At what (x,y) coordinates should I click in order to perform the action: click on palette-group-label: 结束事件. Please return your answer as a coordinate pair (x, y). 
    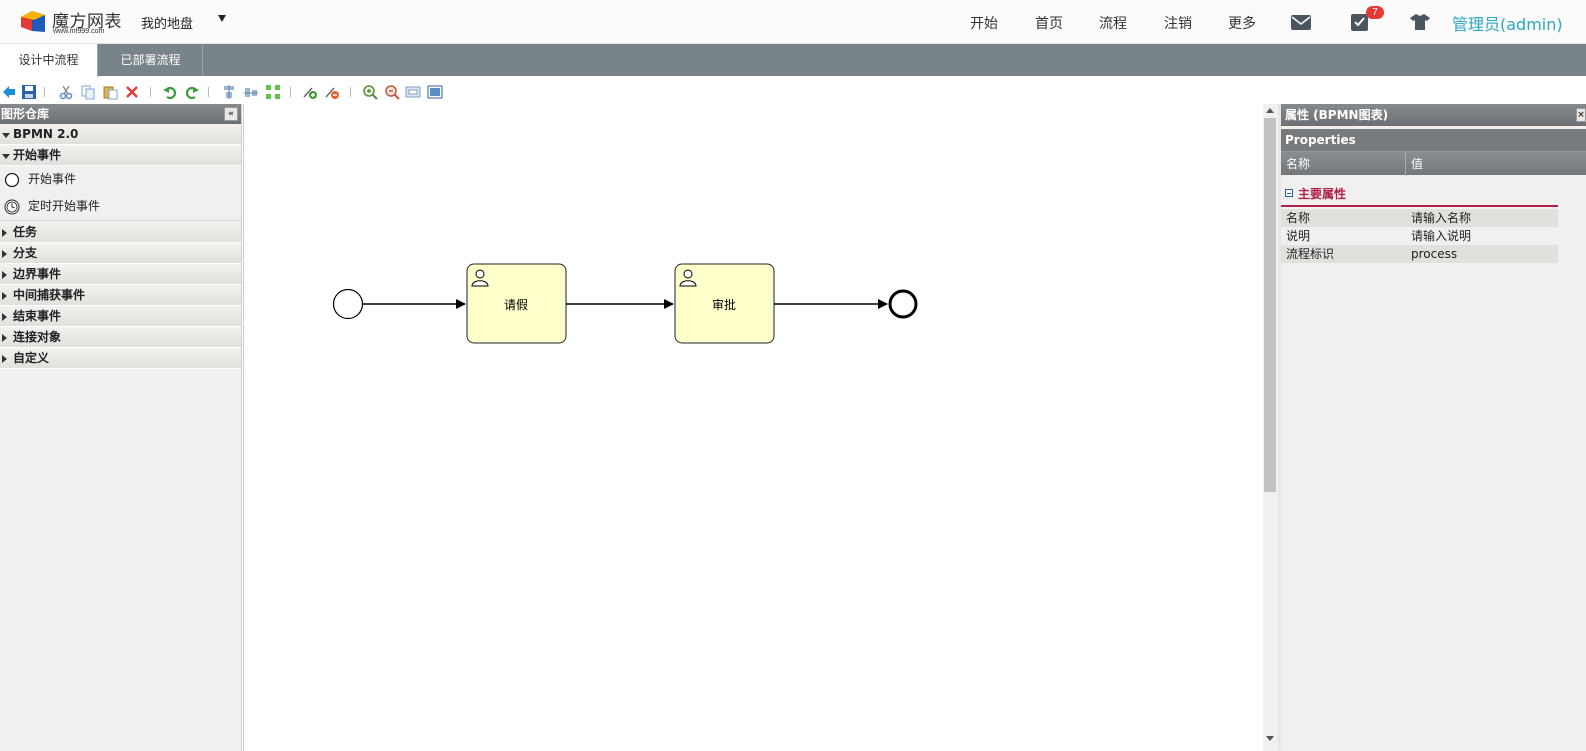
    Looking at the image, I should click on (37, 316).